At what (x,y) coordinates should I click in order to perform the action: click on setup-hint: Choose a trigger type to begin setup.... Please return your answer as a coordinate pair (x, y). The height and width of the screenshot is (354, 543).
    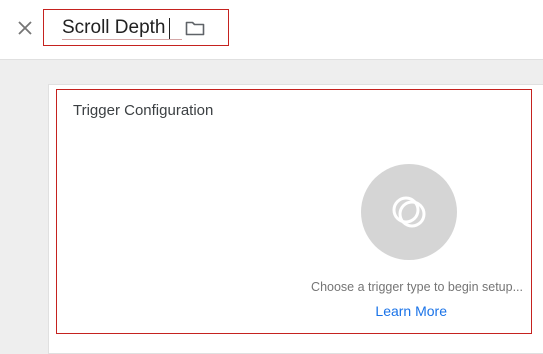
    Looking at the image, I should click on (417, 287).